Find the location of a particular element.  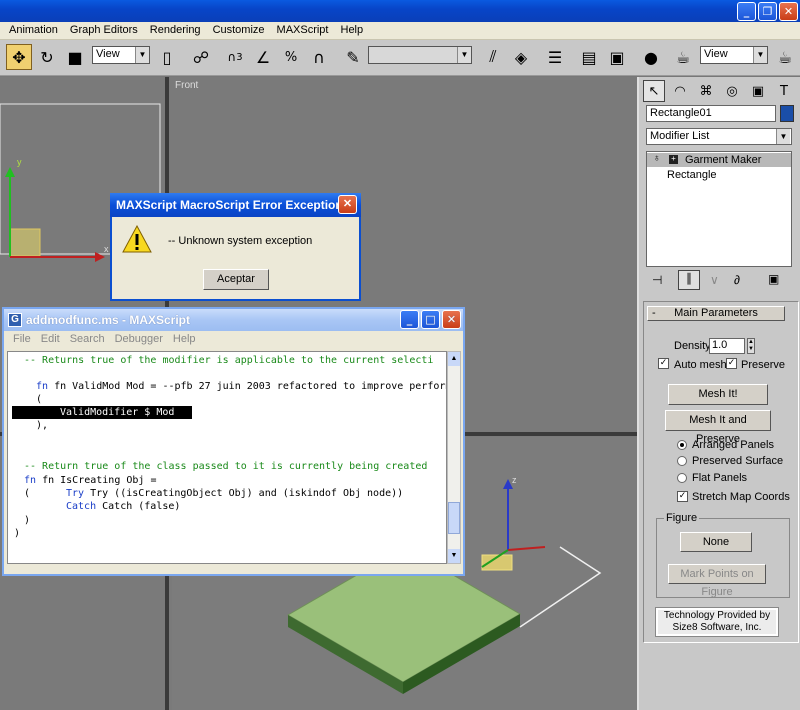

object-name-field: Rectangle01 is located at coordinates (711, 113).